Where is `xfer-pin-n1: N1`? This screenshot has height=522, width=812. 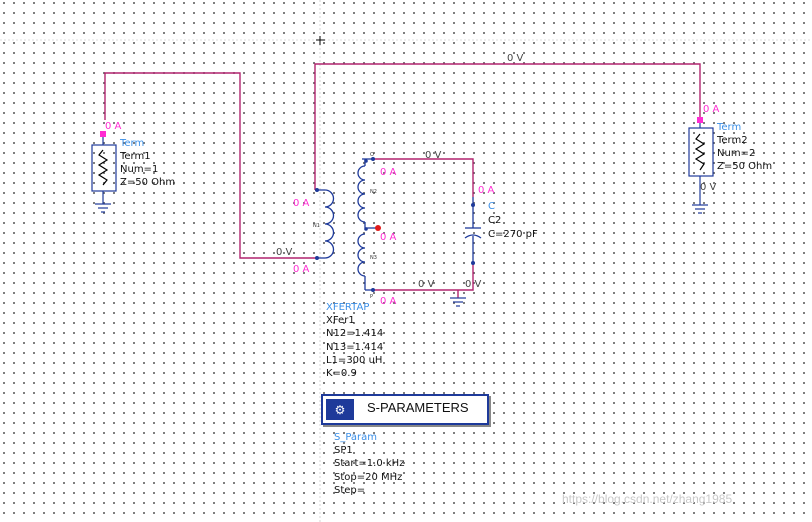 xfer-pin-n1: N1 is located at coordinates (316, 226).